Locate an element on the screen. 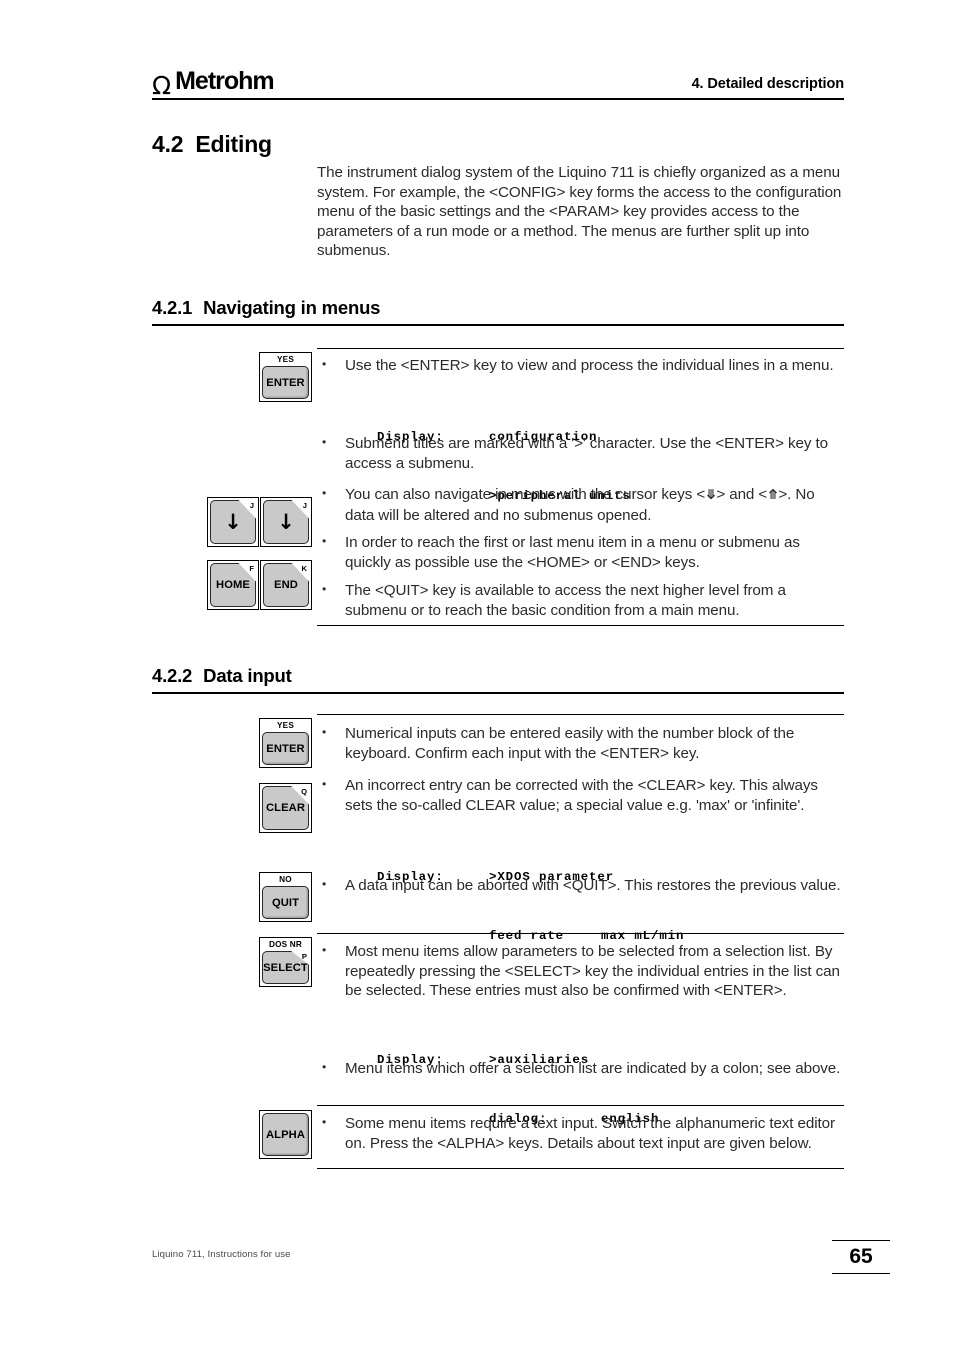 The height and width of the screenshot is (1350, 954). keycap-label: CLEAR is located at coordinates (285, 808).